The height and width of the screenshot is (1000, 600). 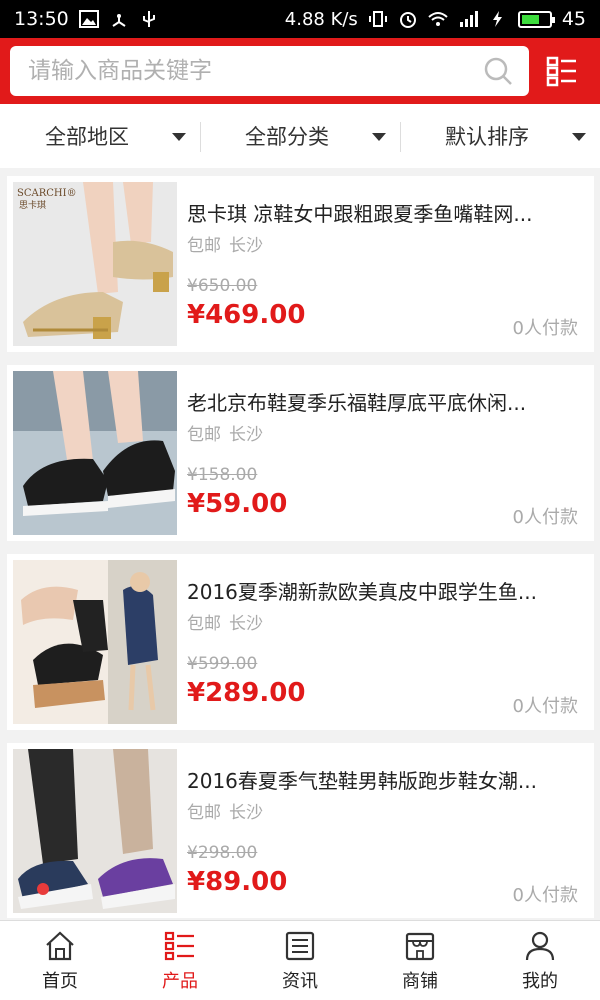 What do you see at coordinates (407, 20) in the screenshot?
I see `alarm-icon` at bounding box center [407, 20].